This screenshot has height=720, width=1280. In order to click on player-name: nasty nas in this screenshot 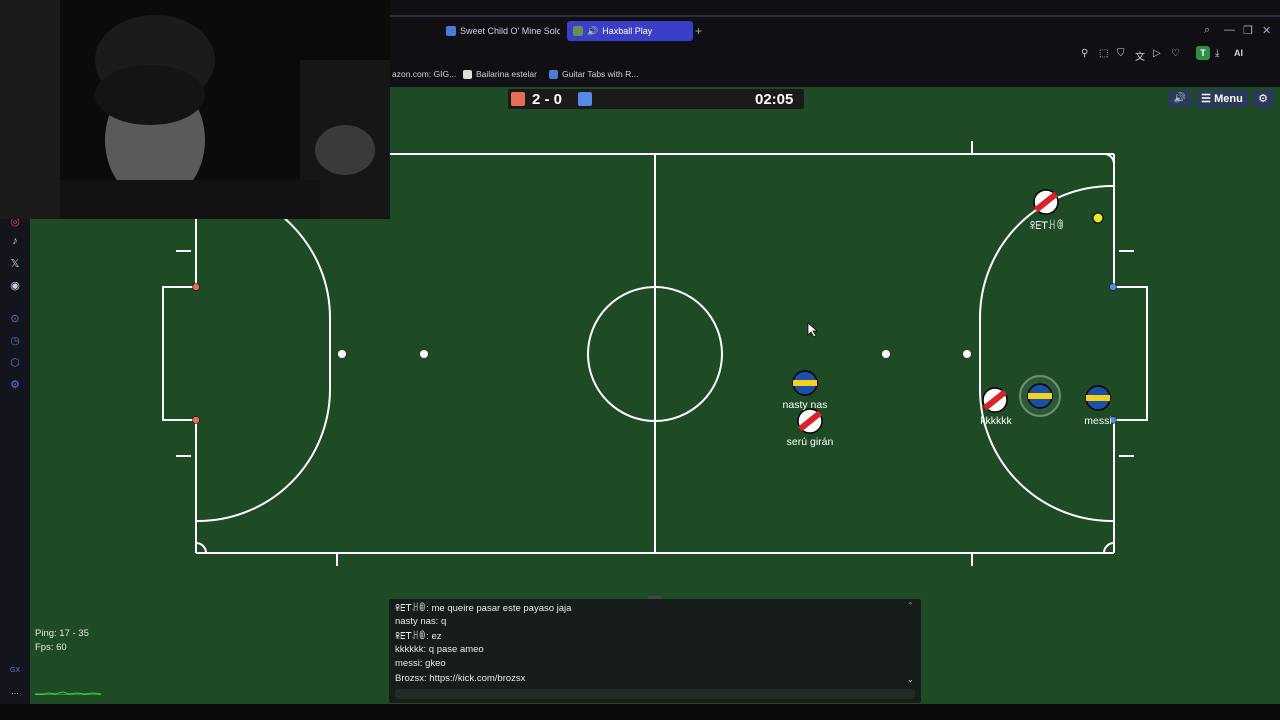, I will do `click(805, 405)`.